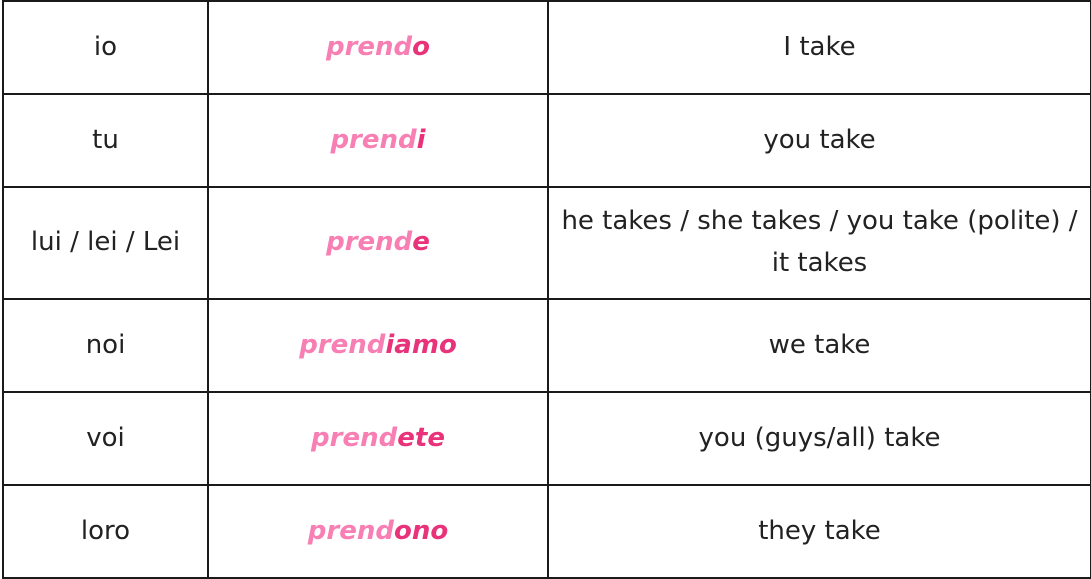  I want to click on verb-form-cell: prendi, so click(378, 140).